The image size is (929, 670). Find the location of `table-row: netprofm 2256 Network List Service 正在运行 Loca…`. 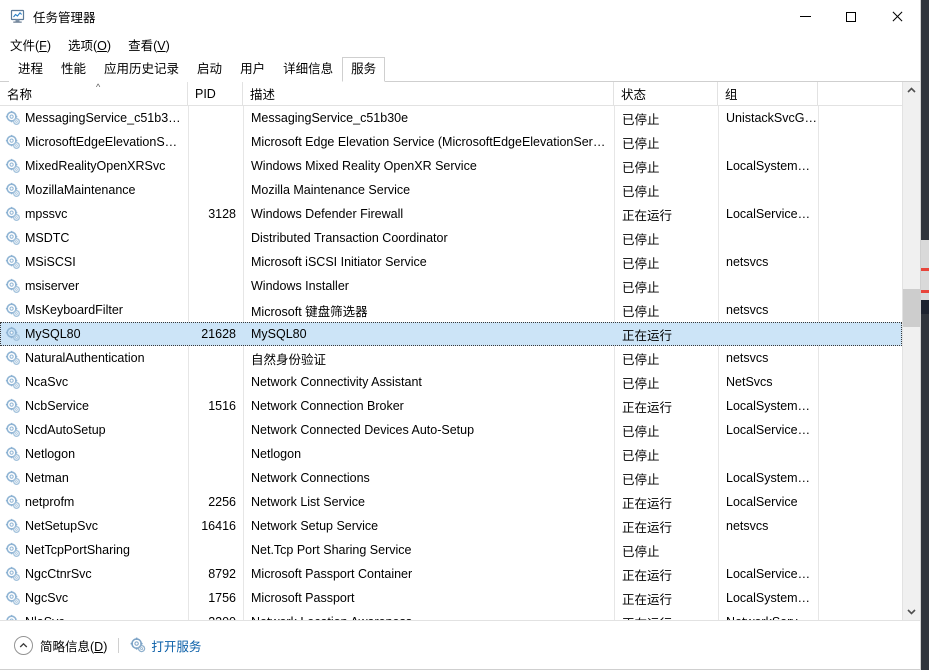

table-row: netprofm 2256 Network List Service 正在运行 Loca… is located at coordinates (451, 502).